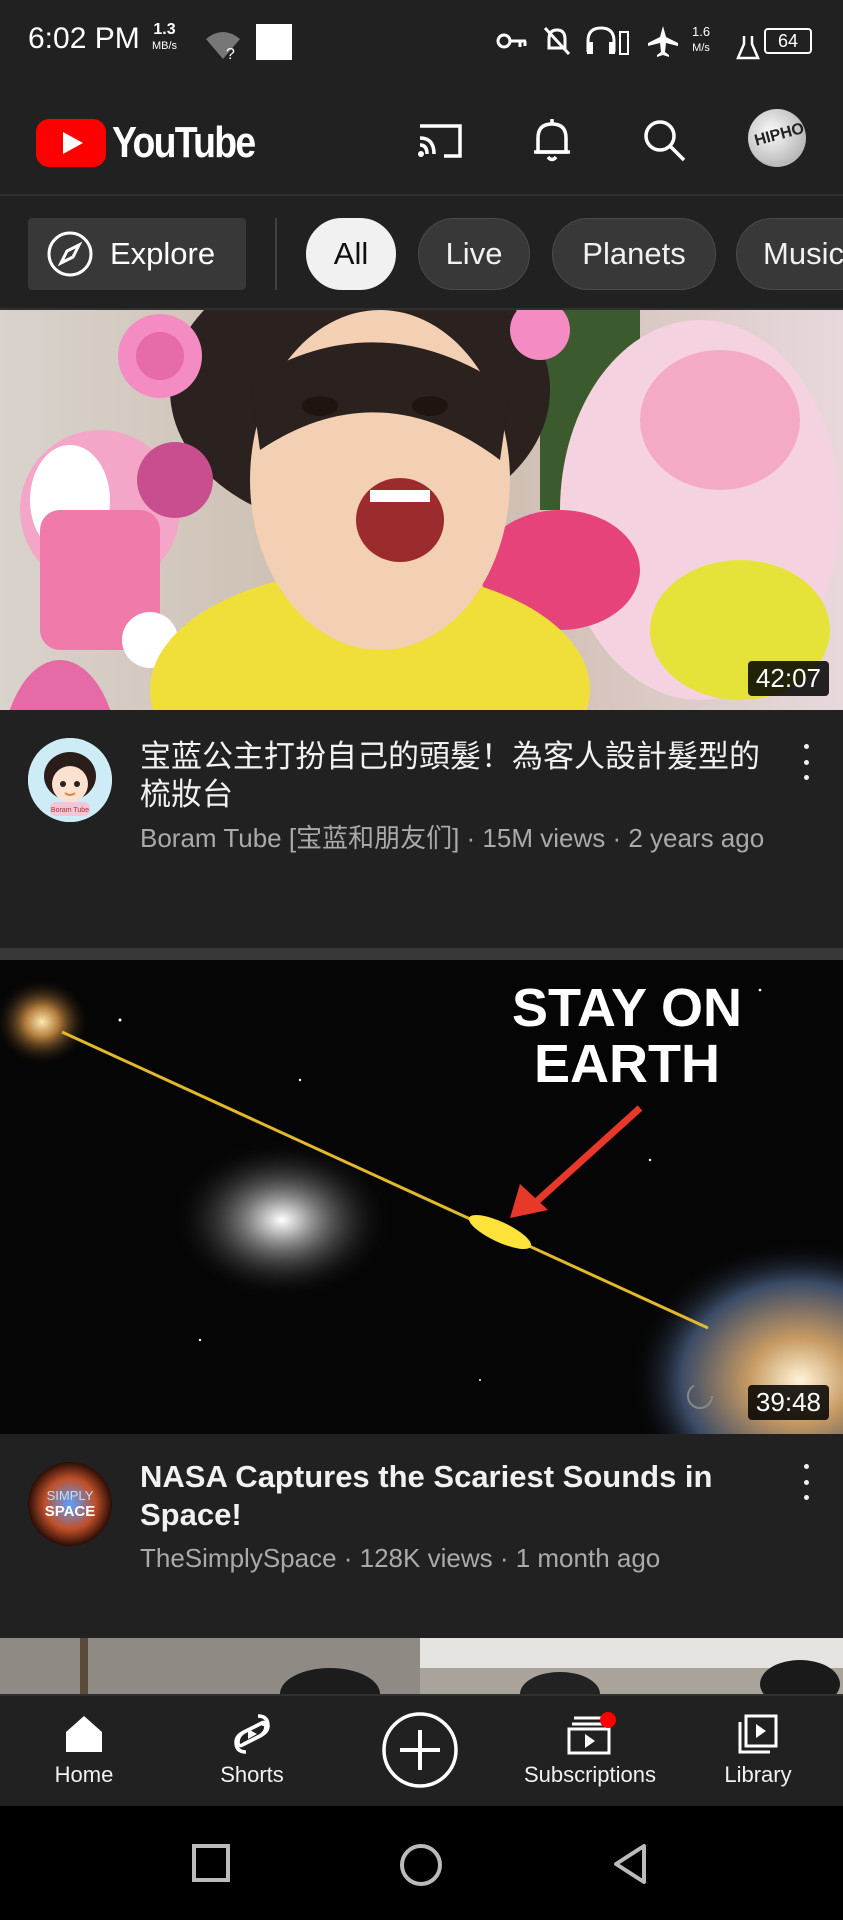  I want to click on video-duration: 39:48, so click(788, 1402).